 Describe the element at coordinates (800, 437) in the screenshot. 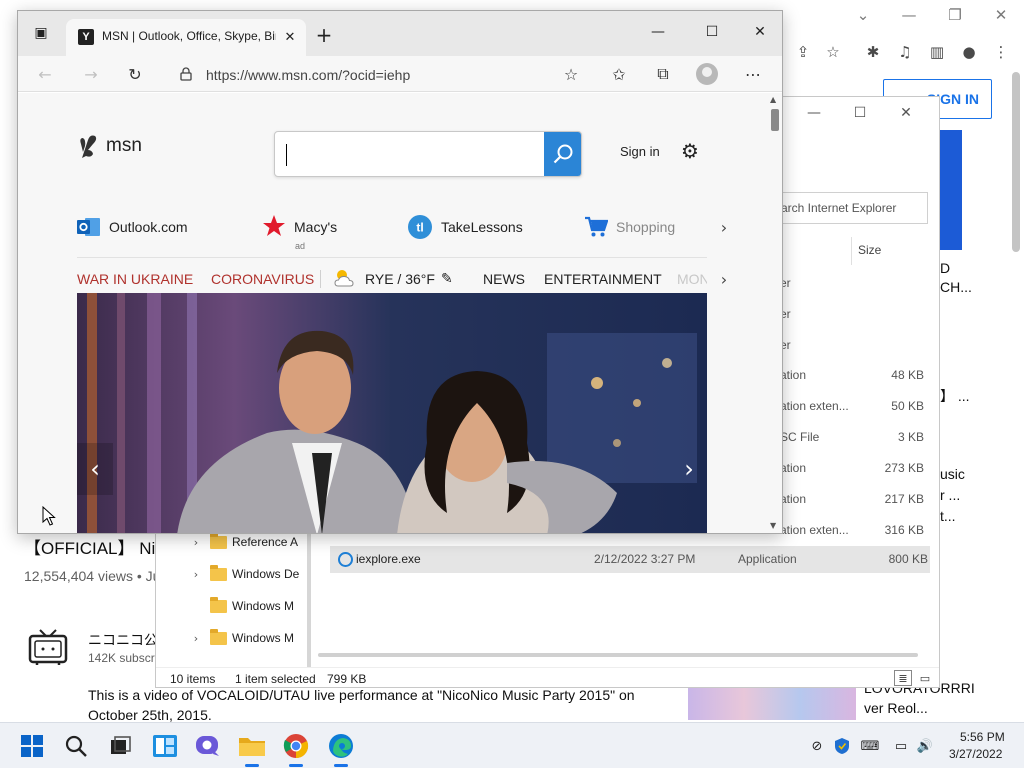

I see `row-type: SC File` at that location.